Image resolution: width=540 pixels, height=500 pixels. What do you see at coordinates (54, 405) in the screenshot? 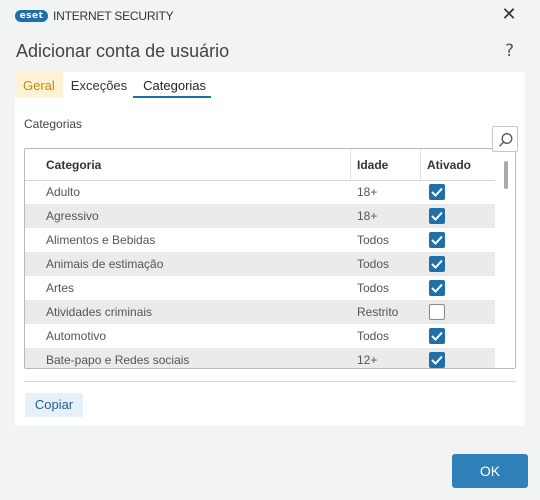
I see `copy-button: Copiar` at bounding box center [54, 405].